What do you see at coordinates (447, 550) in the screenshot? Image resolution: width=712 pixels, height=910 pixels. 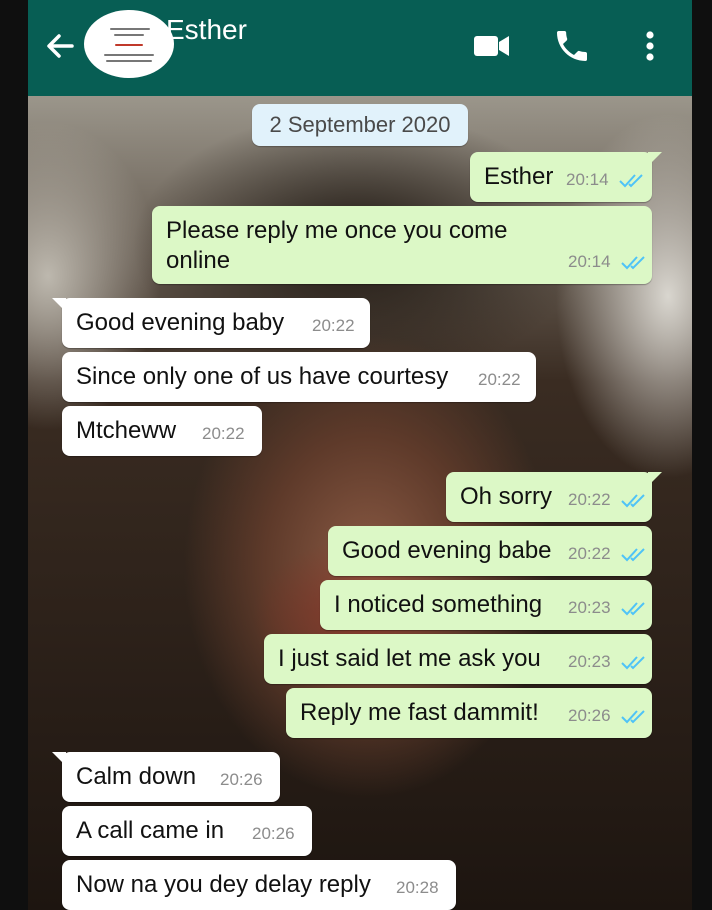 I see `message-text: Good evening babe` at bounding box center [447, 550].